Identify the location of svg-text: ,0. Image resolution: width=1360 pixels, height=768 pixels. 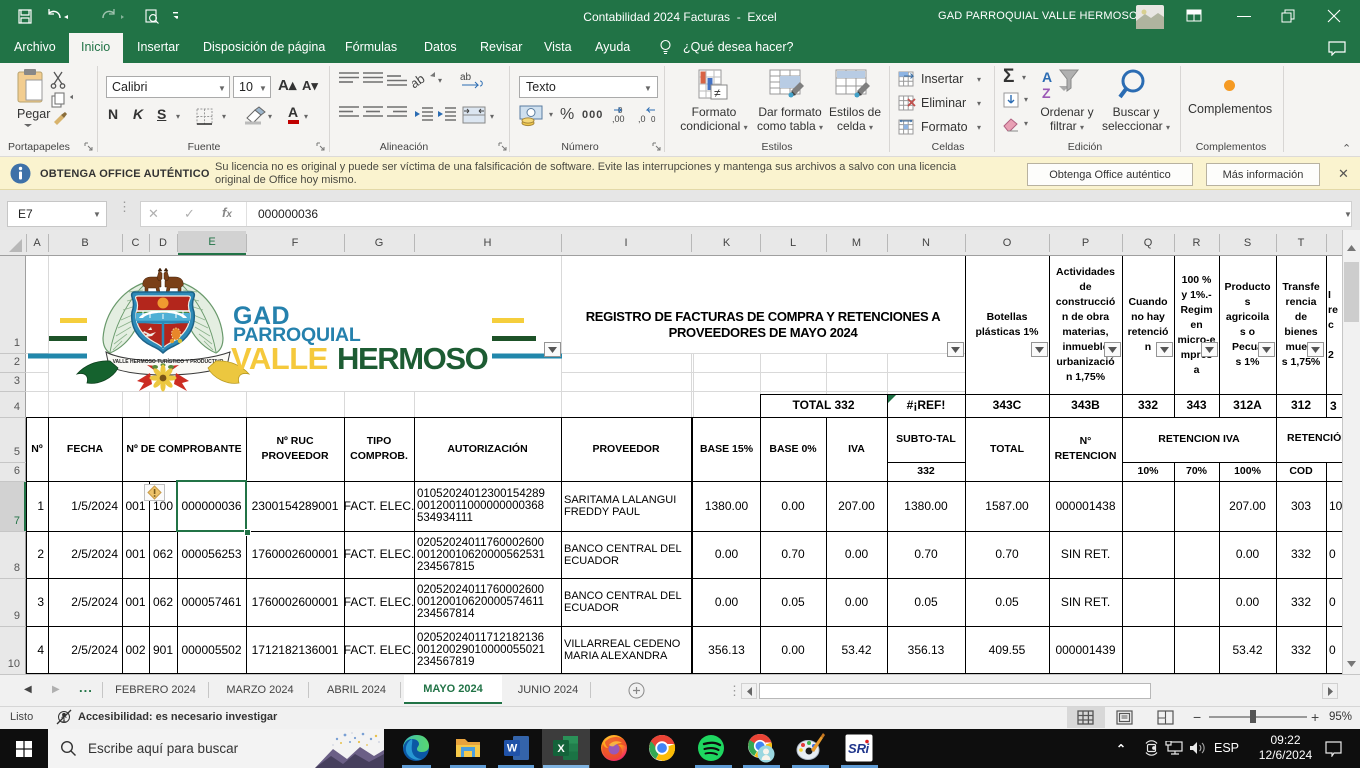
(642, 119).